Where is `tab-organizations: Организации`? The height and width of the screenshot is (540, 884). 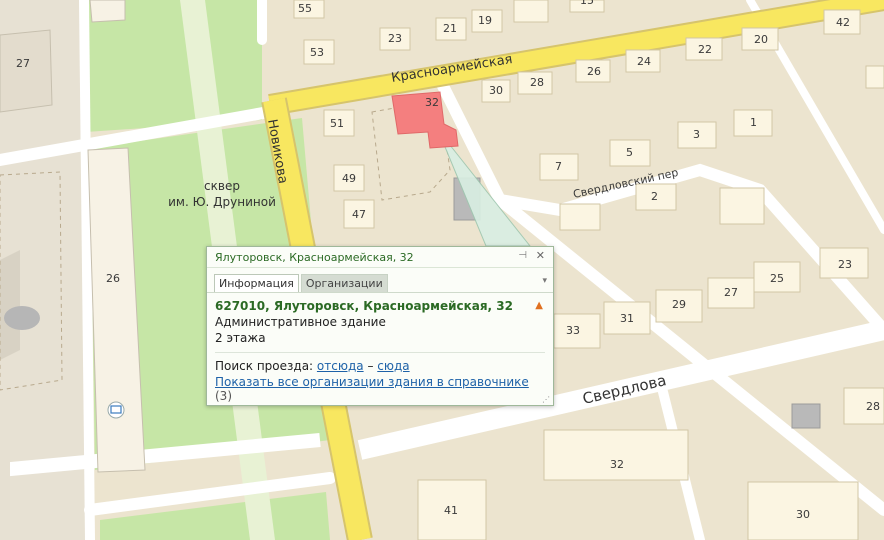
tab-organizations: Организации is located at coordinates (344, 283).